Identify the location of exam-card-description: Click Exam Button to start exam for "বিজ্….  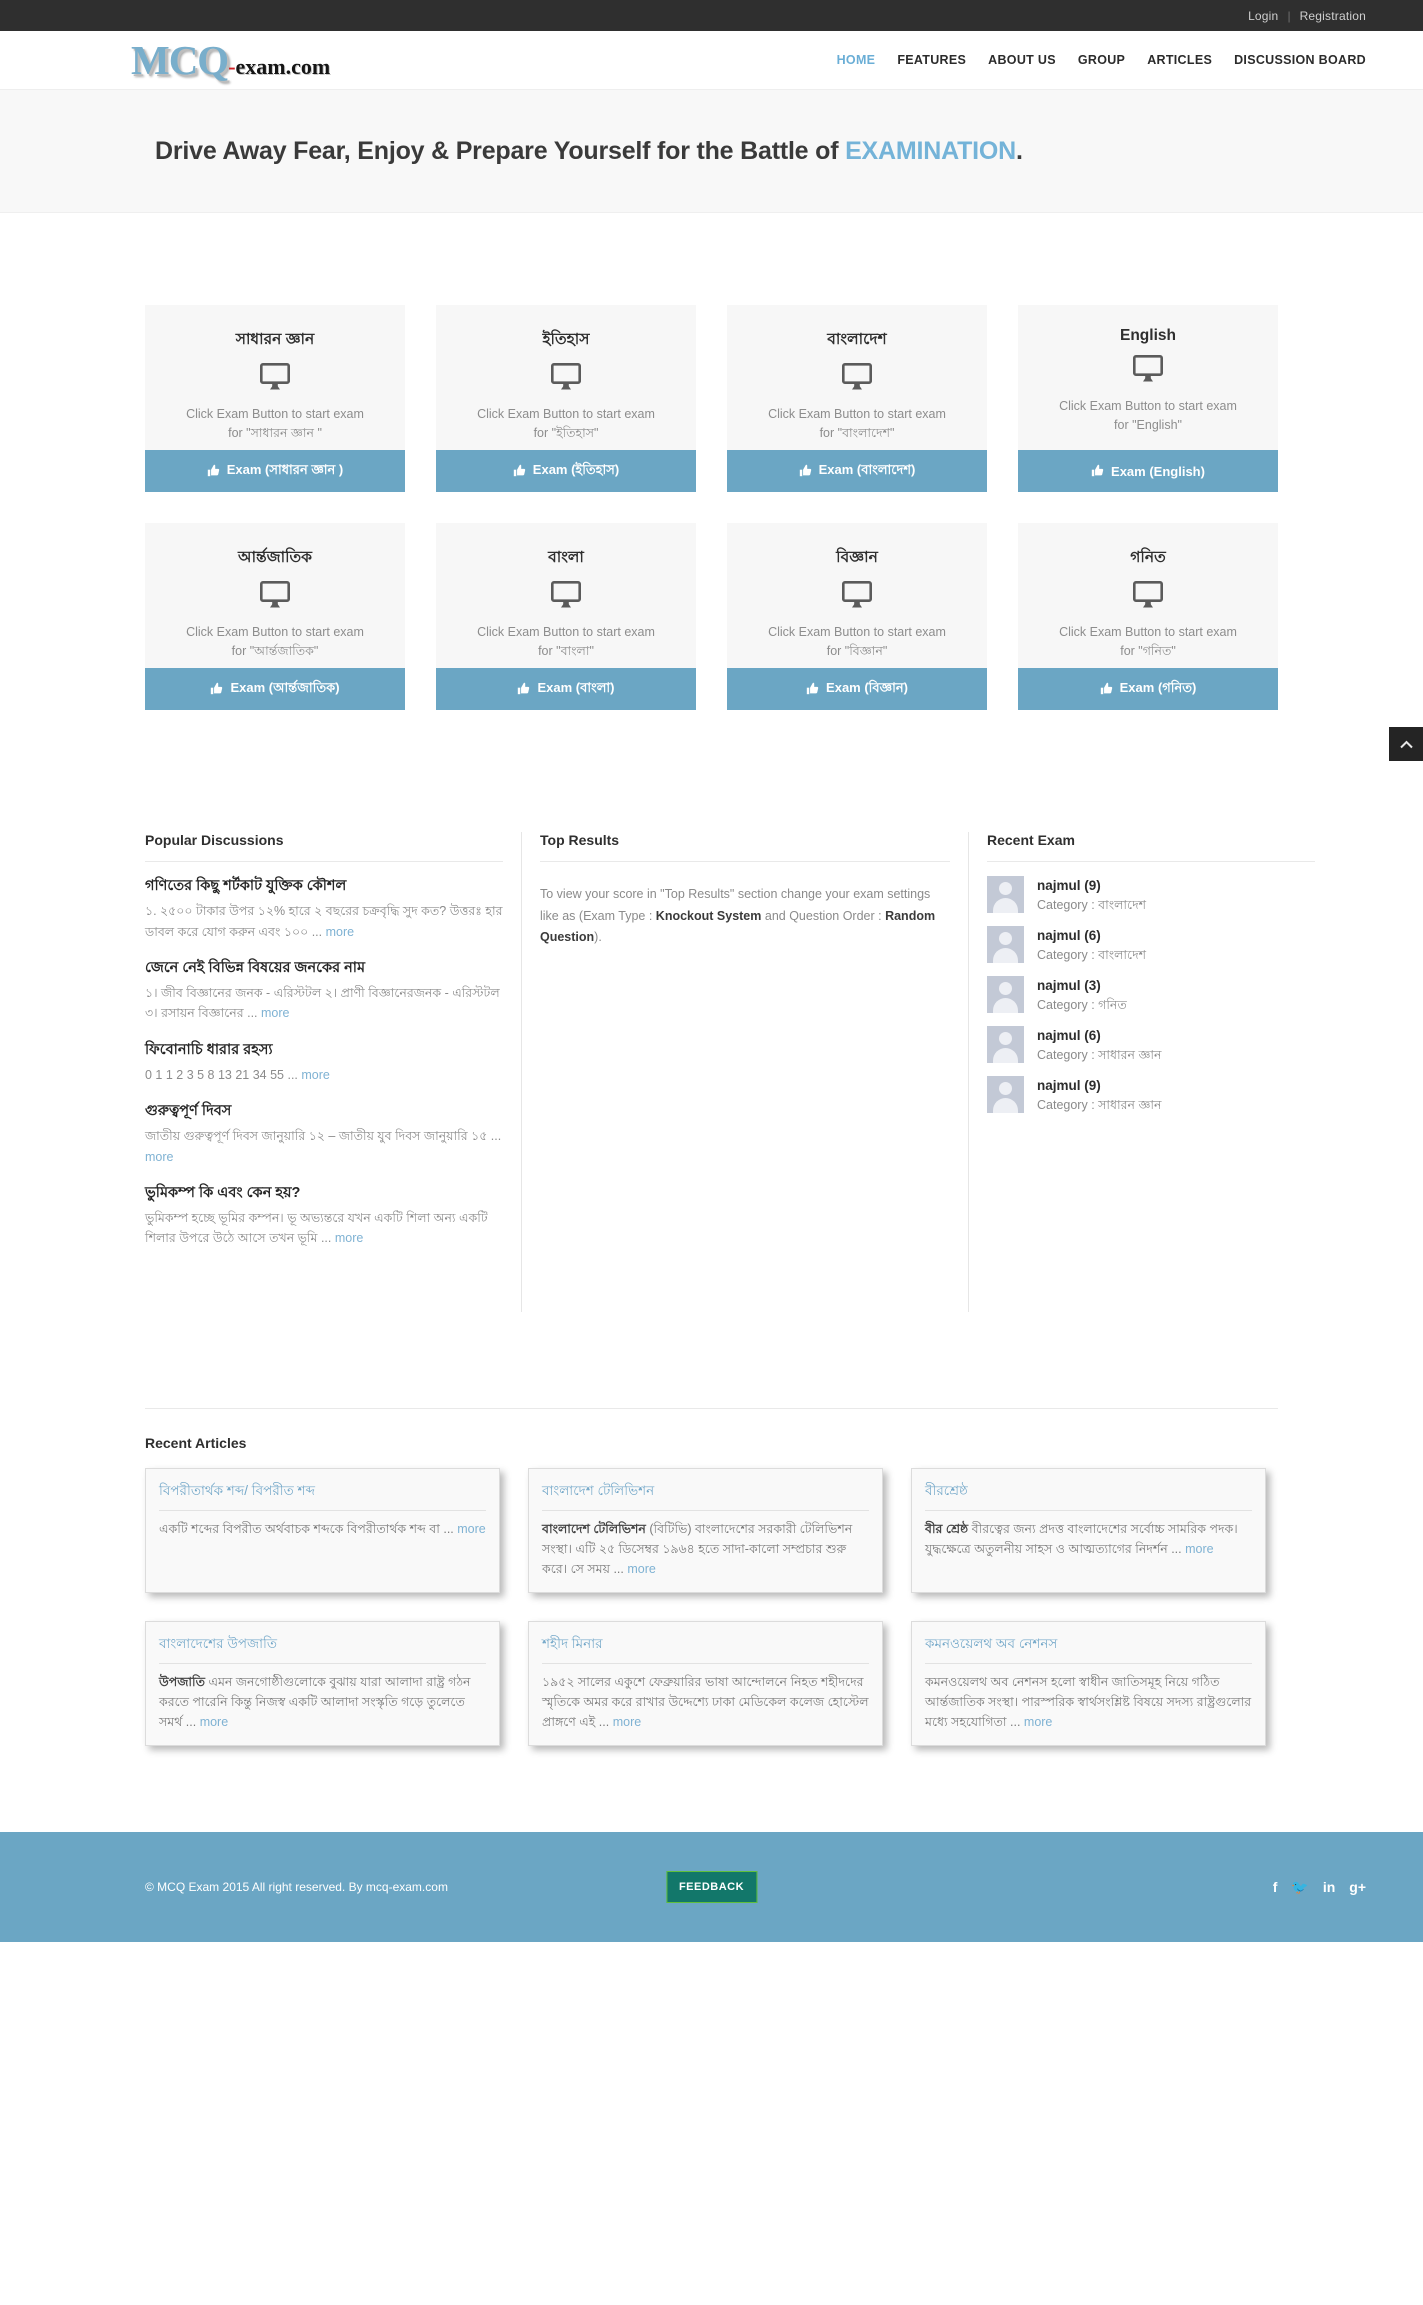
(857, 642).